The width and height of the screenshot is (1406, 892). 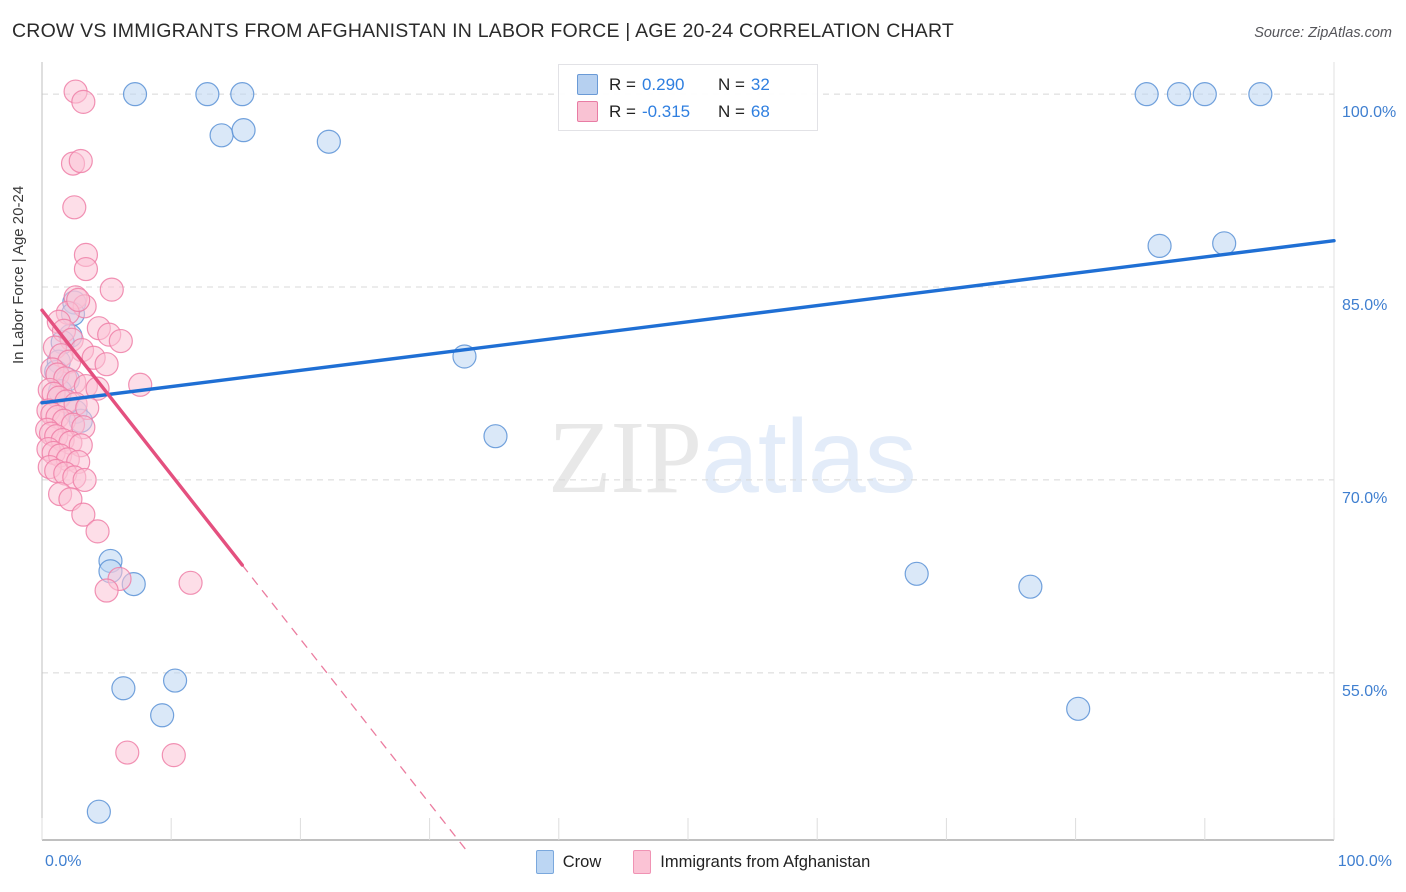 I want to click on series-legend-item-afghanistan: Immigrants from Afghanistan, so click(x=751, y=862).